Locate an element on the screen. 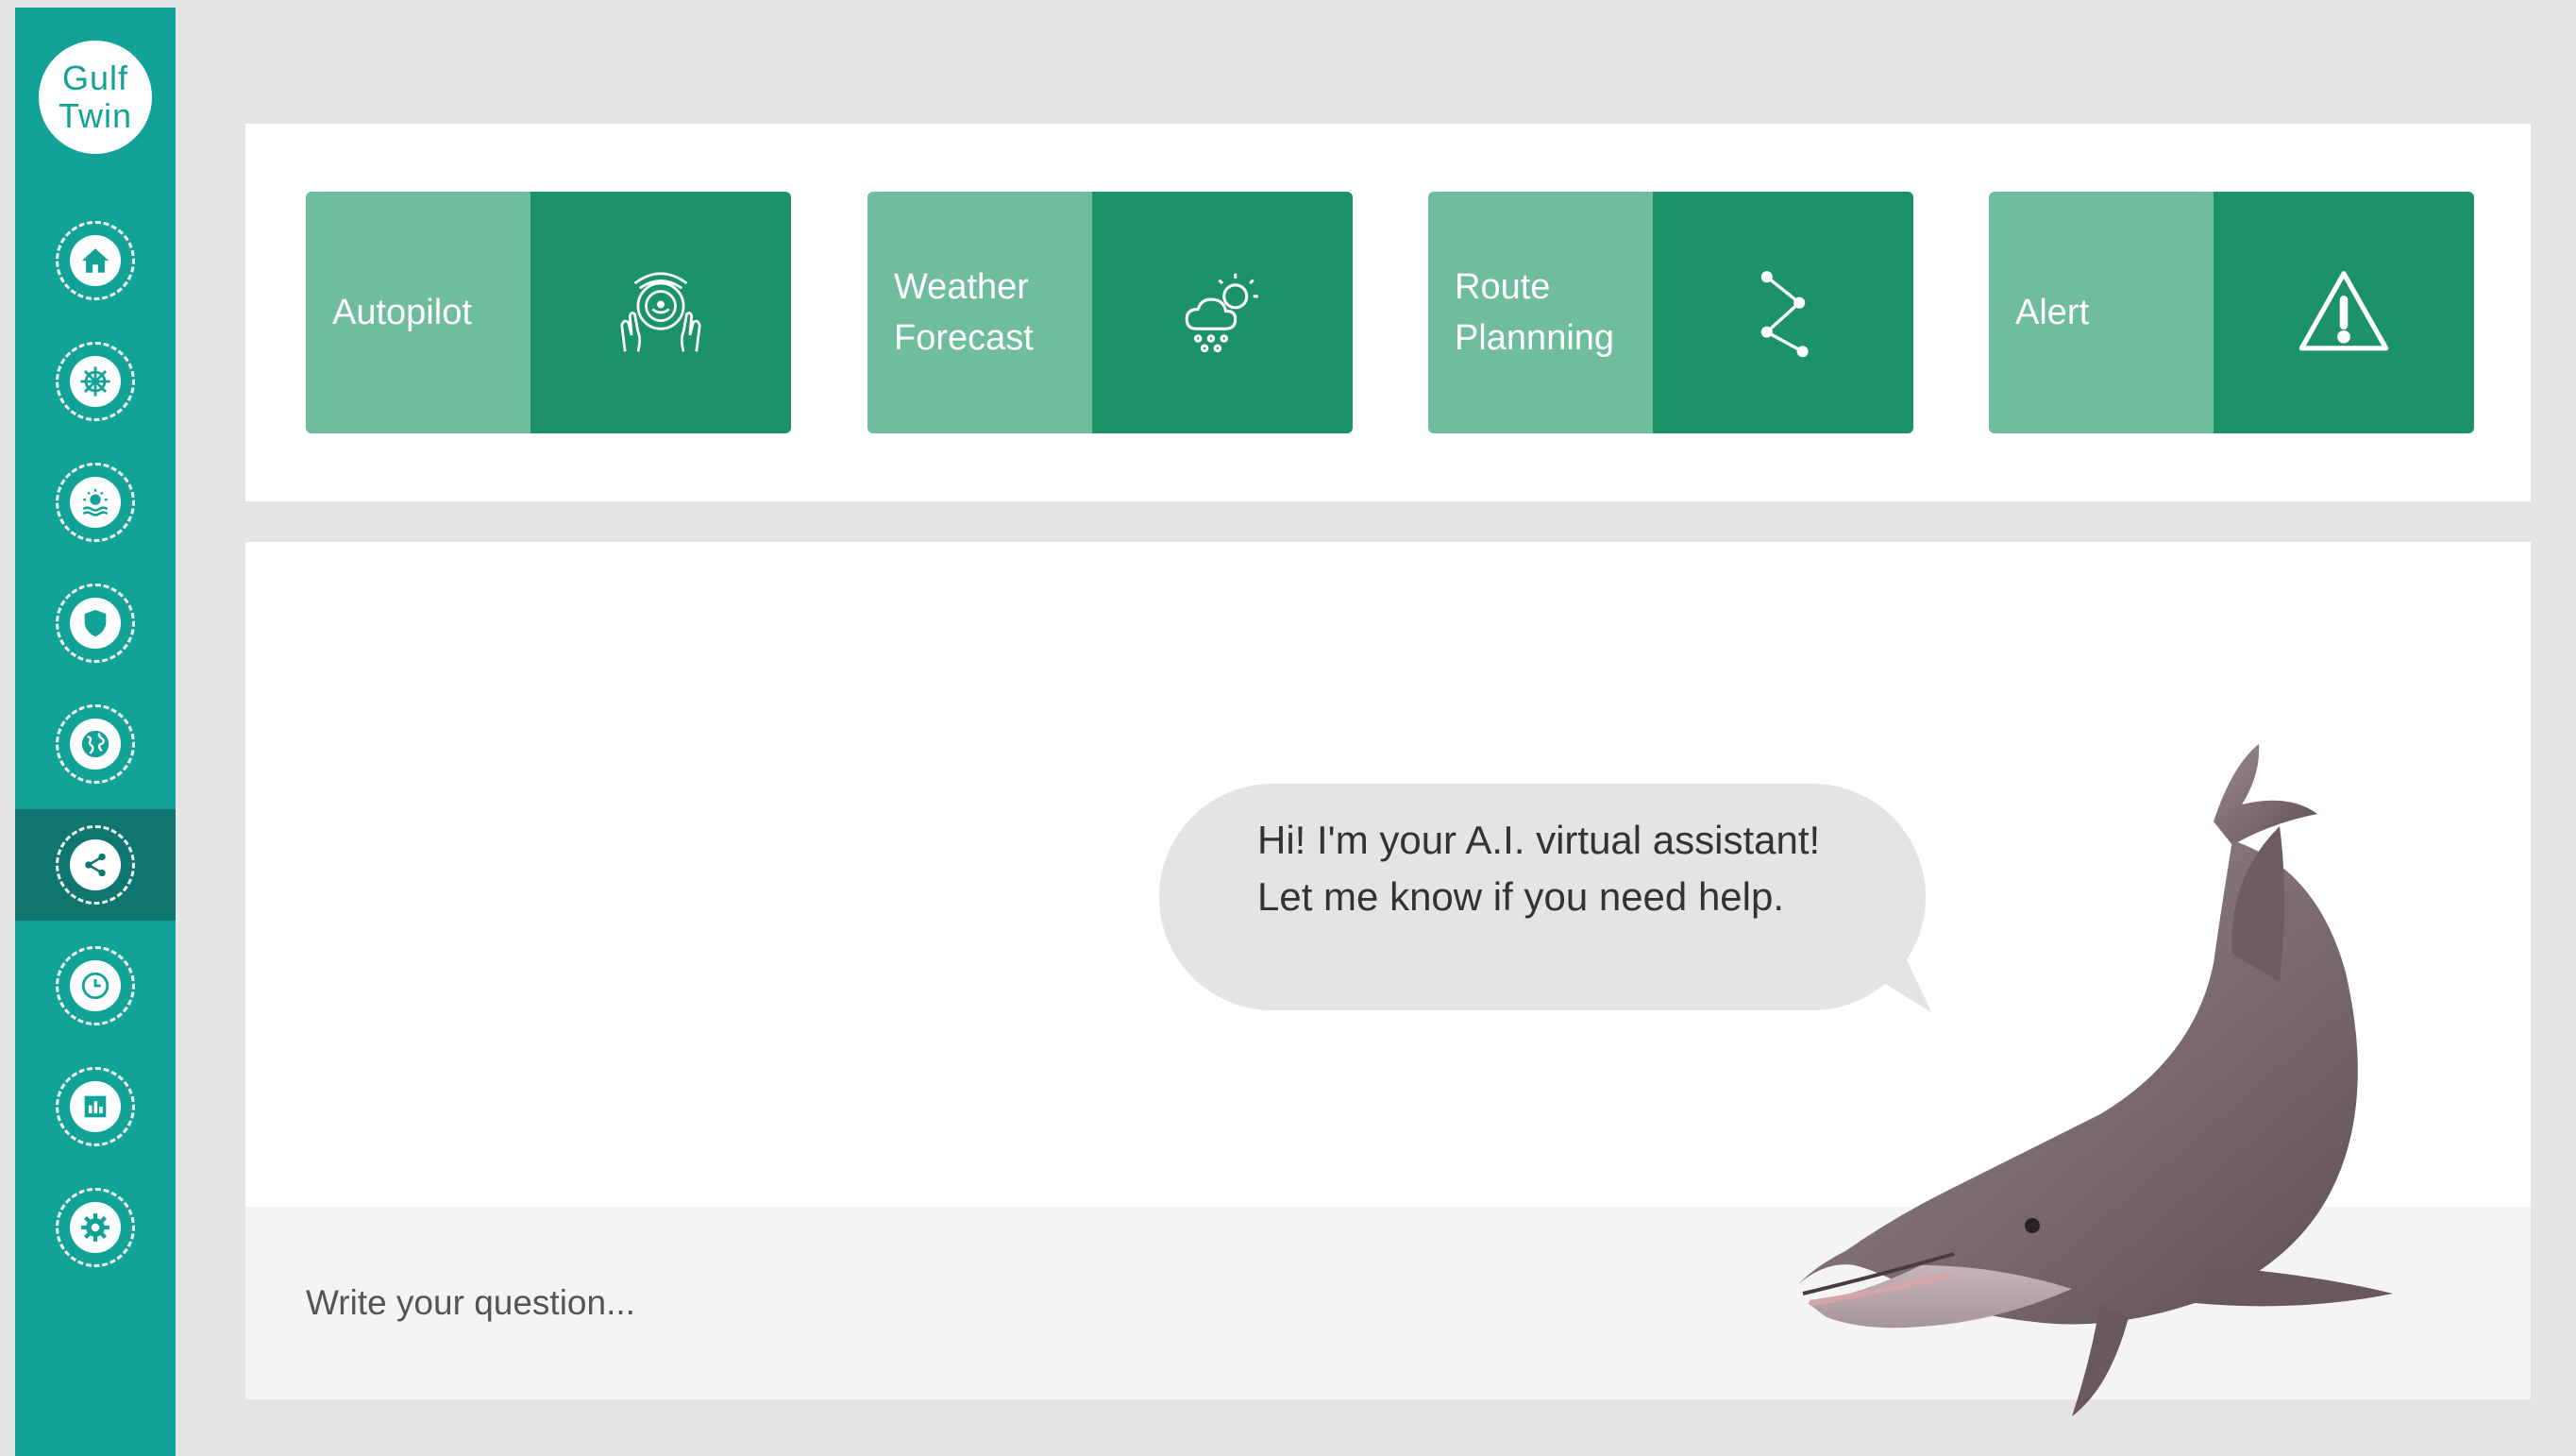 Image resolution: width=2576 pixels, height=1456 pixels. sidebar-item-home is located at coordinates (96, 260).